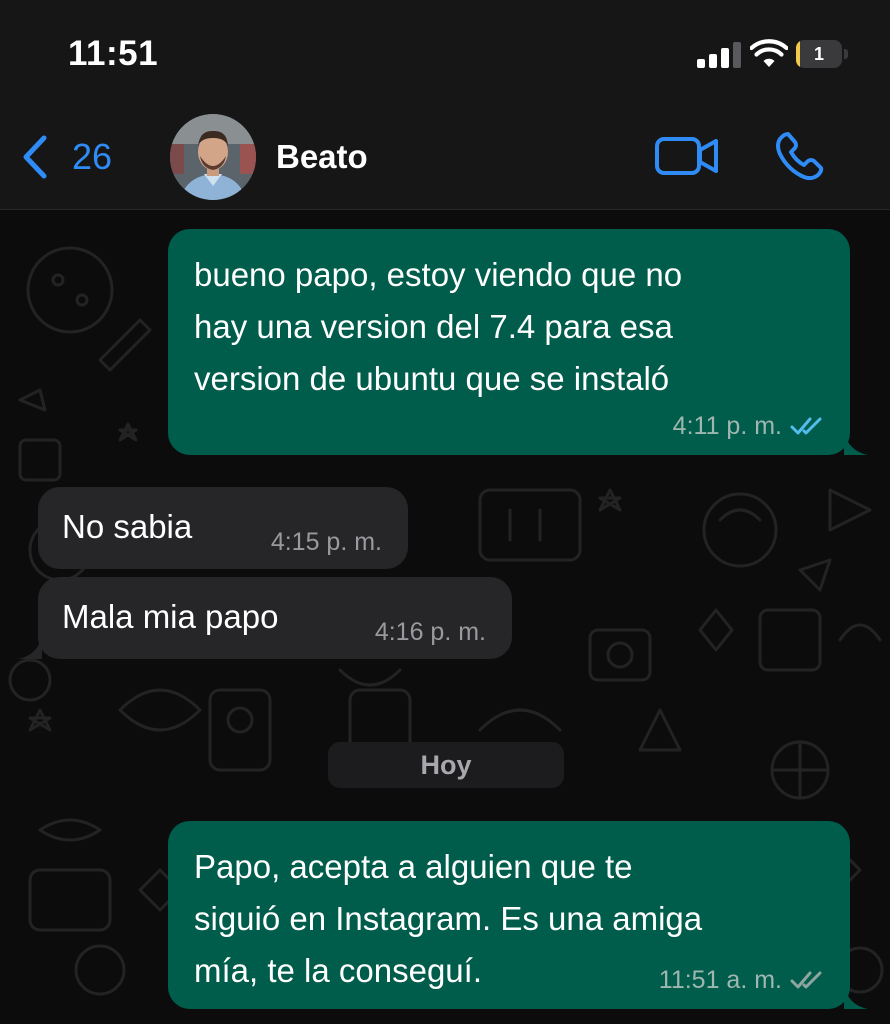  I want to click on battery-icon: 1, so click(822, 54).